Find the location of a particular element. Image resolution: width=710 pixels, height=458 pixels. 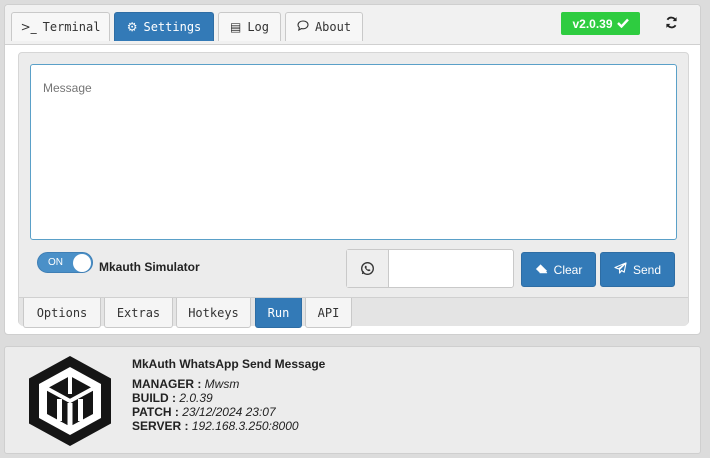

about-info: MkAuth WhatsApp Send Message MANAGER is located at coordinates (228, 395).